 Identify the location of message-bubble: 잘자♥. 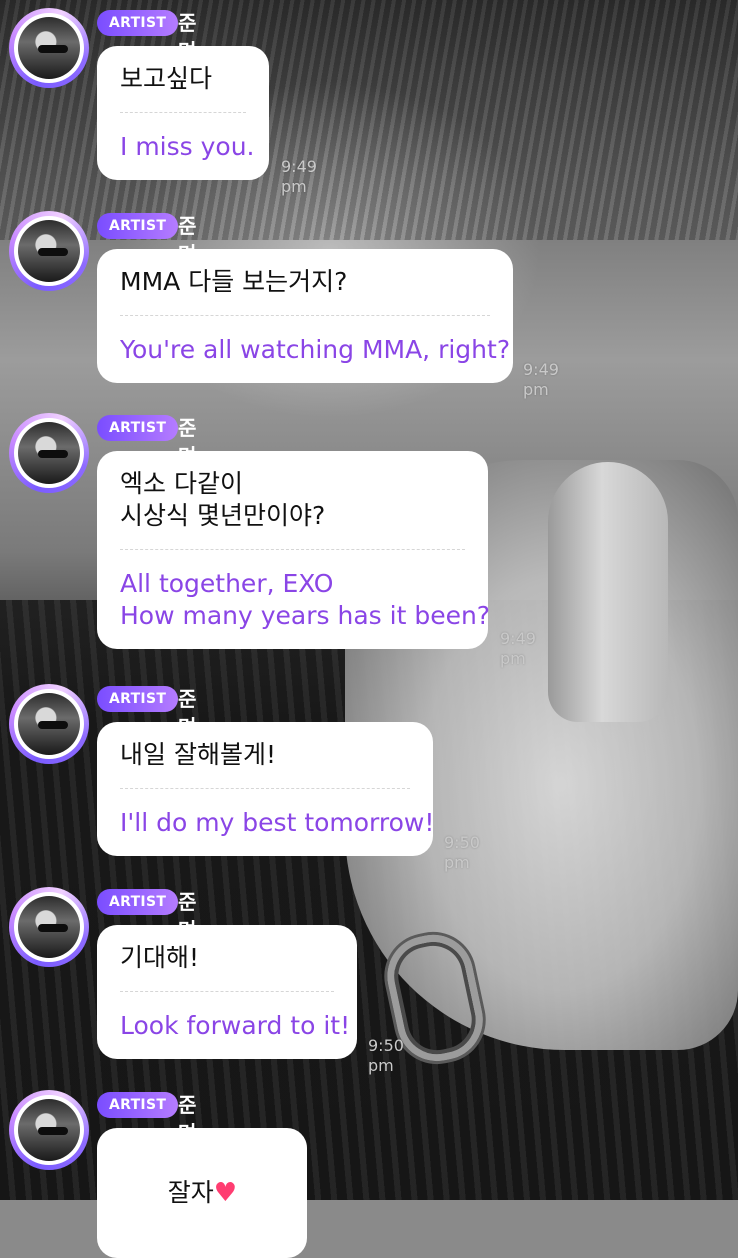
(202, 1193).